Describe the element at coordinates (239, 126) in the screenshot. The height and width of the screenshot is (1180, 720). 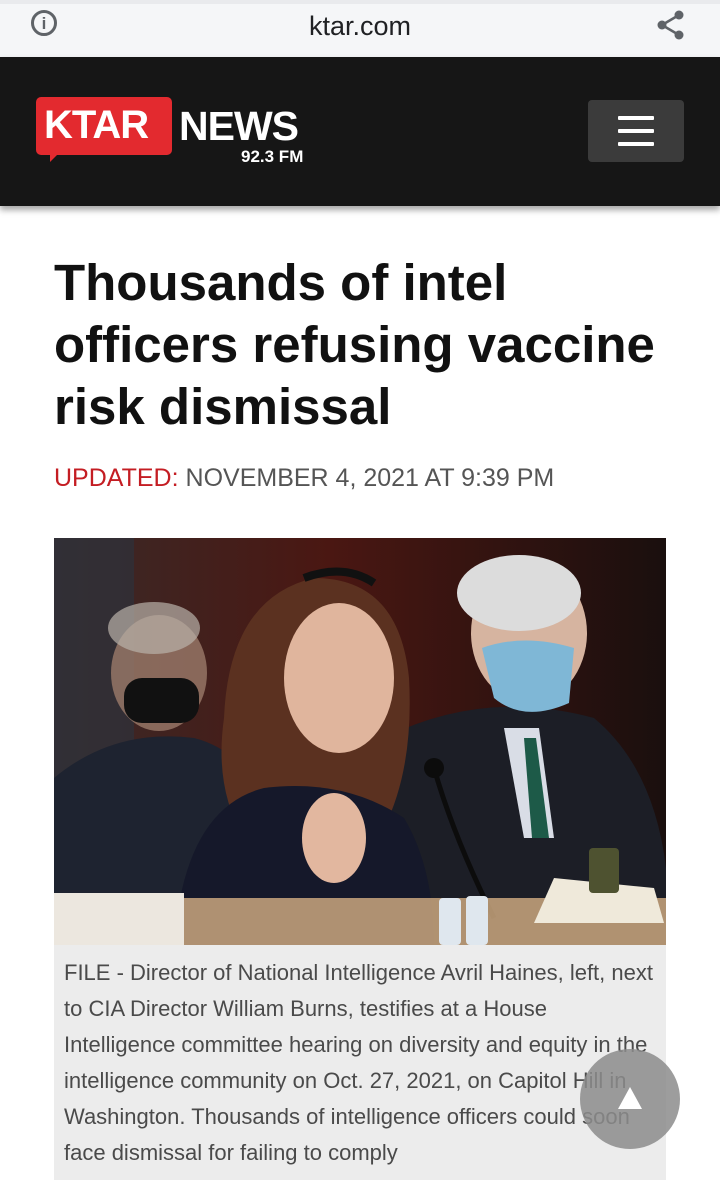
I see `logo-news-text: NEWS` at that location.